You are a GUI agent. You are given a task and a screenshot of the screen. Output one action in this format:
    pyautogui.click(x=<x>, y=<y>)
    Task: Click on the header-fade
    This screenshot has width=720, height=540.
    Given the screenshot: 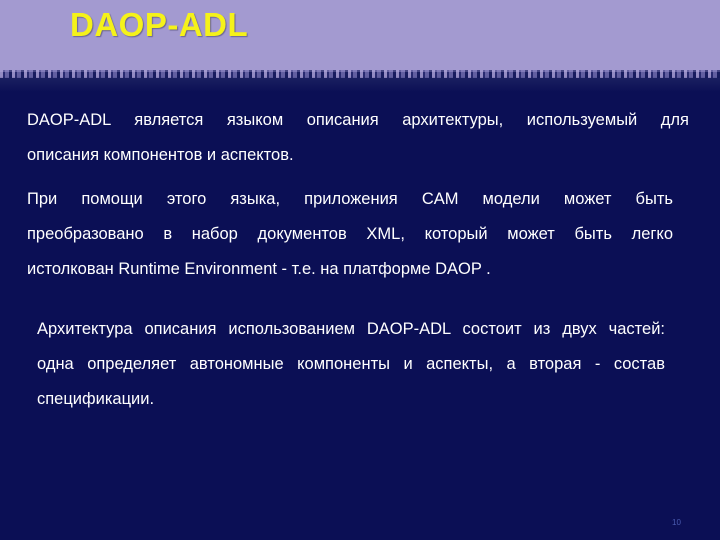 What is the action you would take?
    pyautogui.click(x=360, y=85)
    